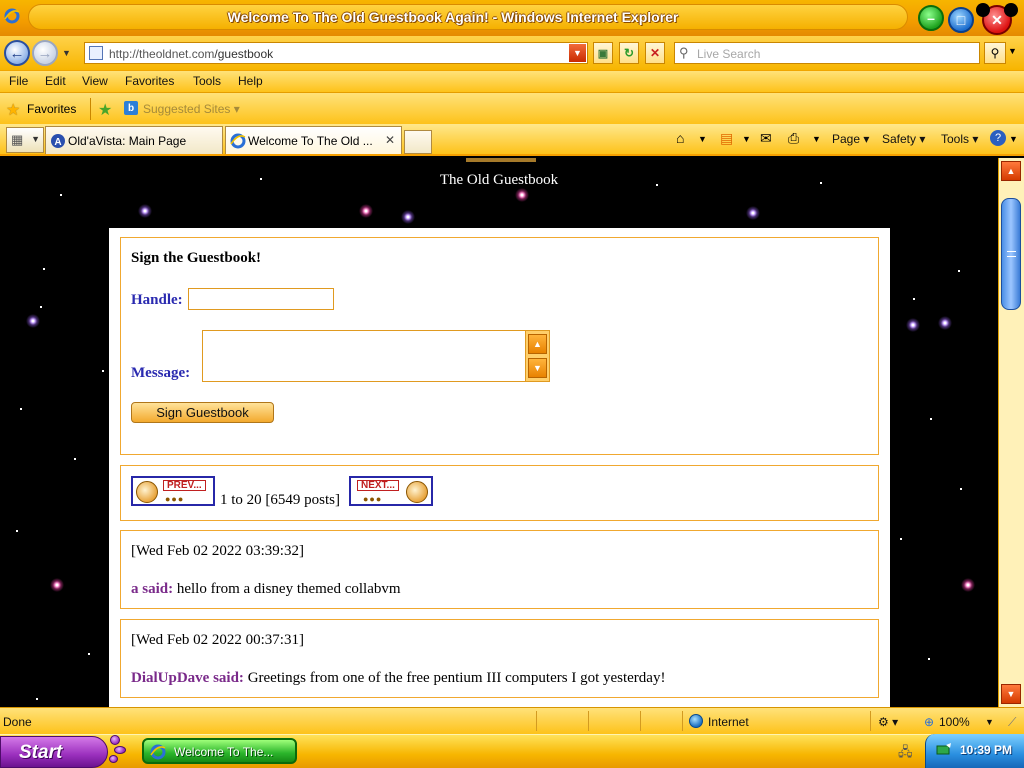 This screenshot has width=1024, height=768. Describe the element at coordinates (696, 721) in the screenshot. I see `internet-zone-icon` at that location.